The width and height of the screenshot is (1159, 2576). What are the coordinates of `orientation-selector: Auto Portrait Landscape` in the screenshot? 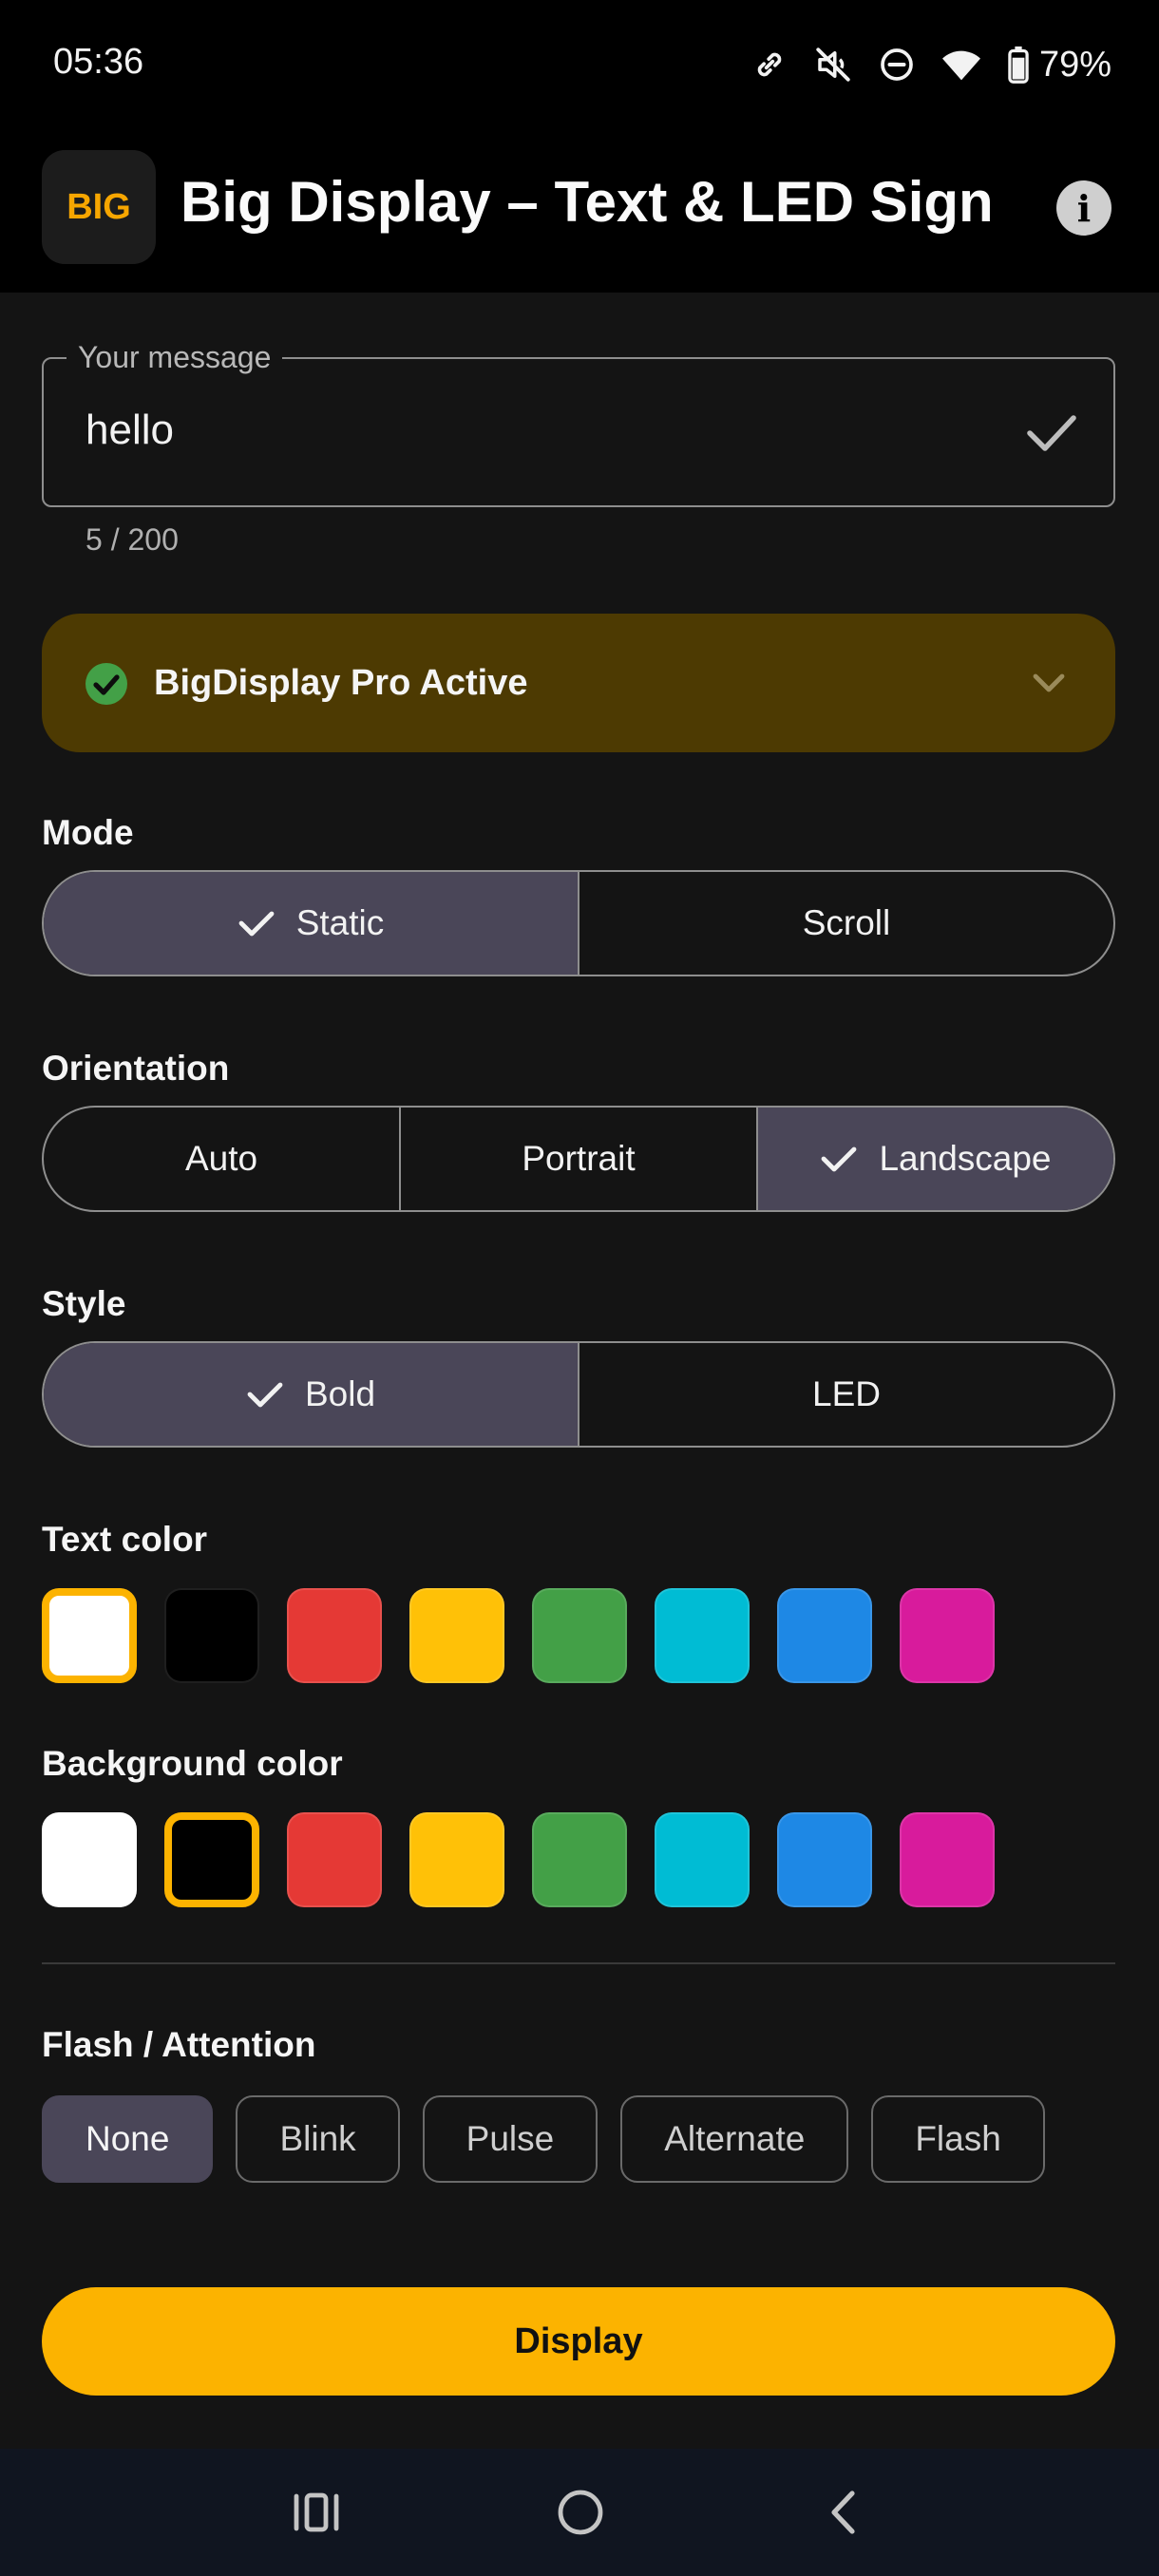 It's located at (578, 1159).